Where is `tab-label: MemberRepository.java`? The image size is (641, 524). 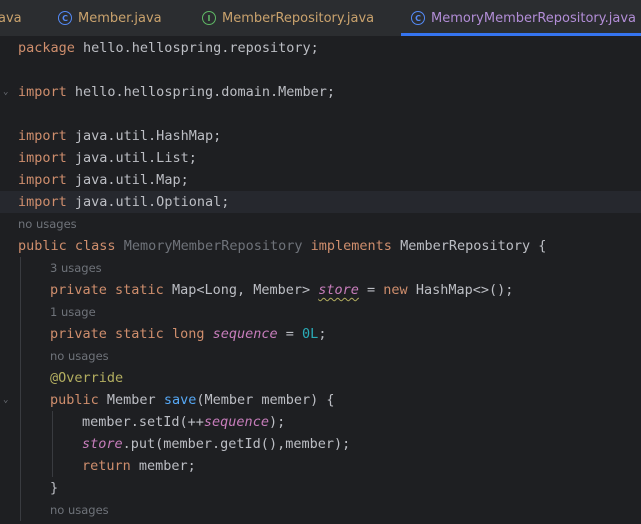 tab-label: MemberRepository.java is located at coordinates (298, 18).